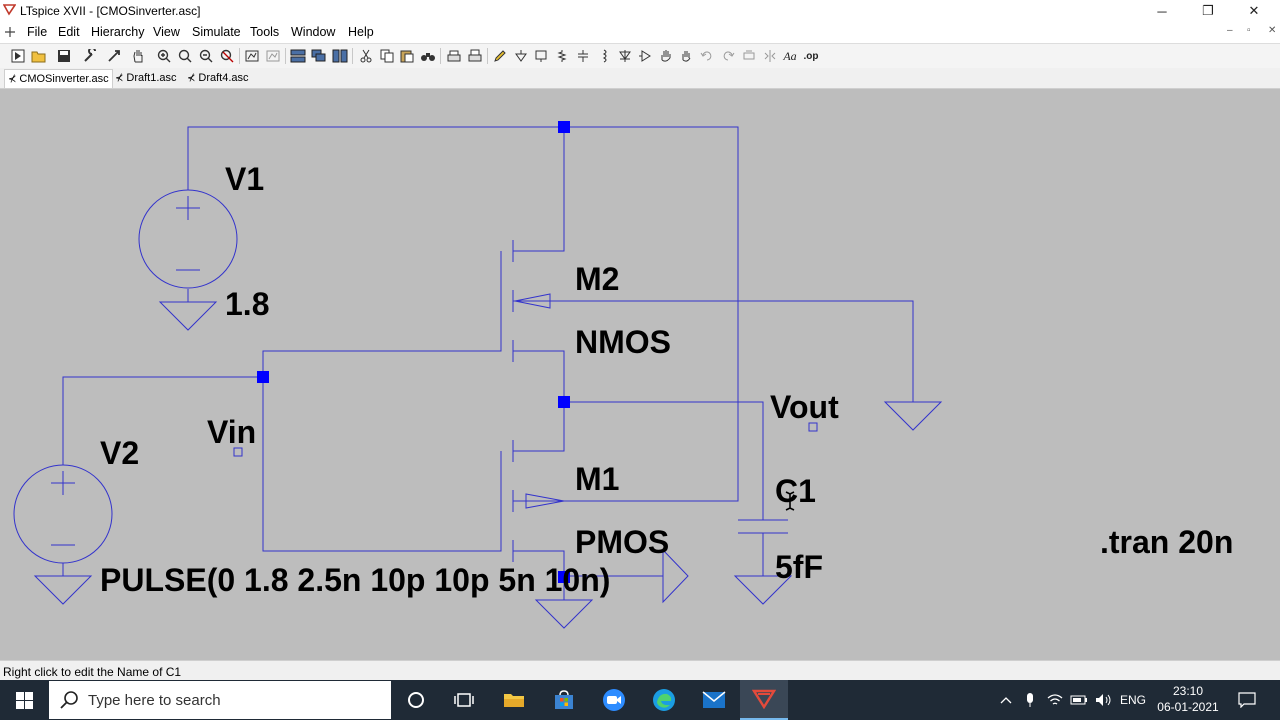  Describe the element at coordinates (298, 56) in the screenshot. I see `tile-horizontal-icon` at that location.